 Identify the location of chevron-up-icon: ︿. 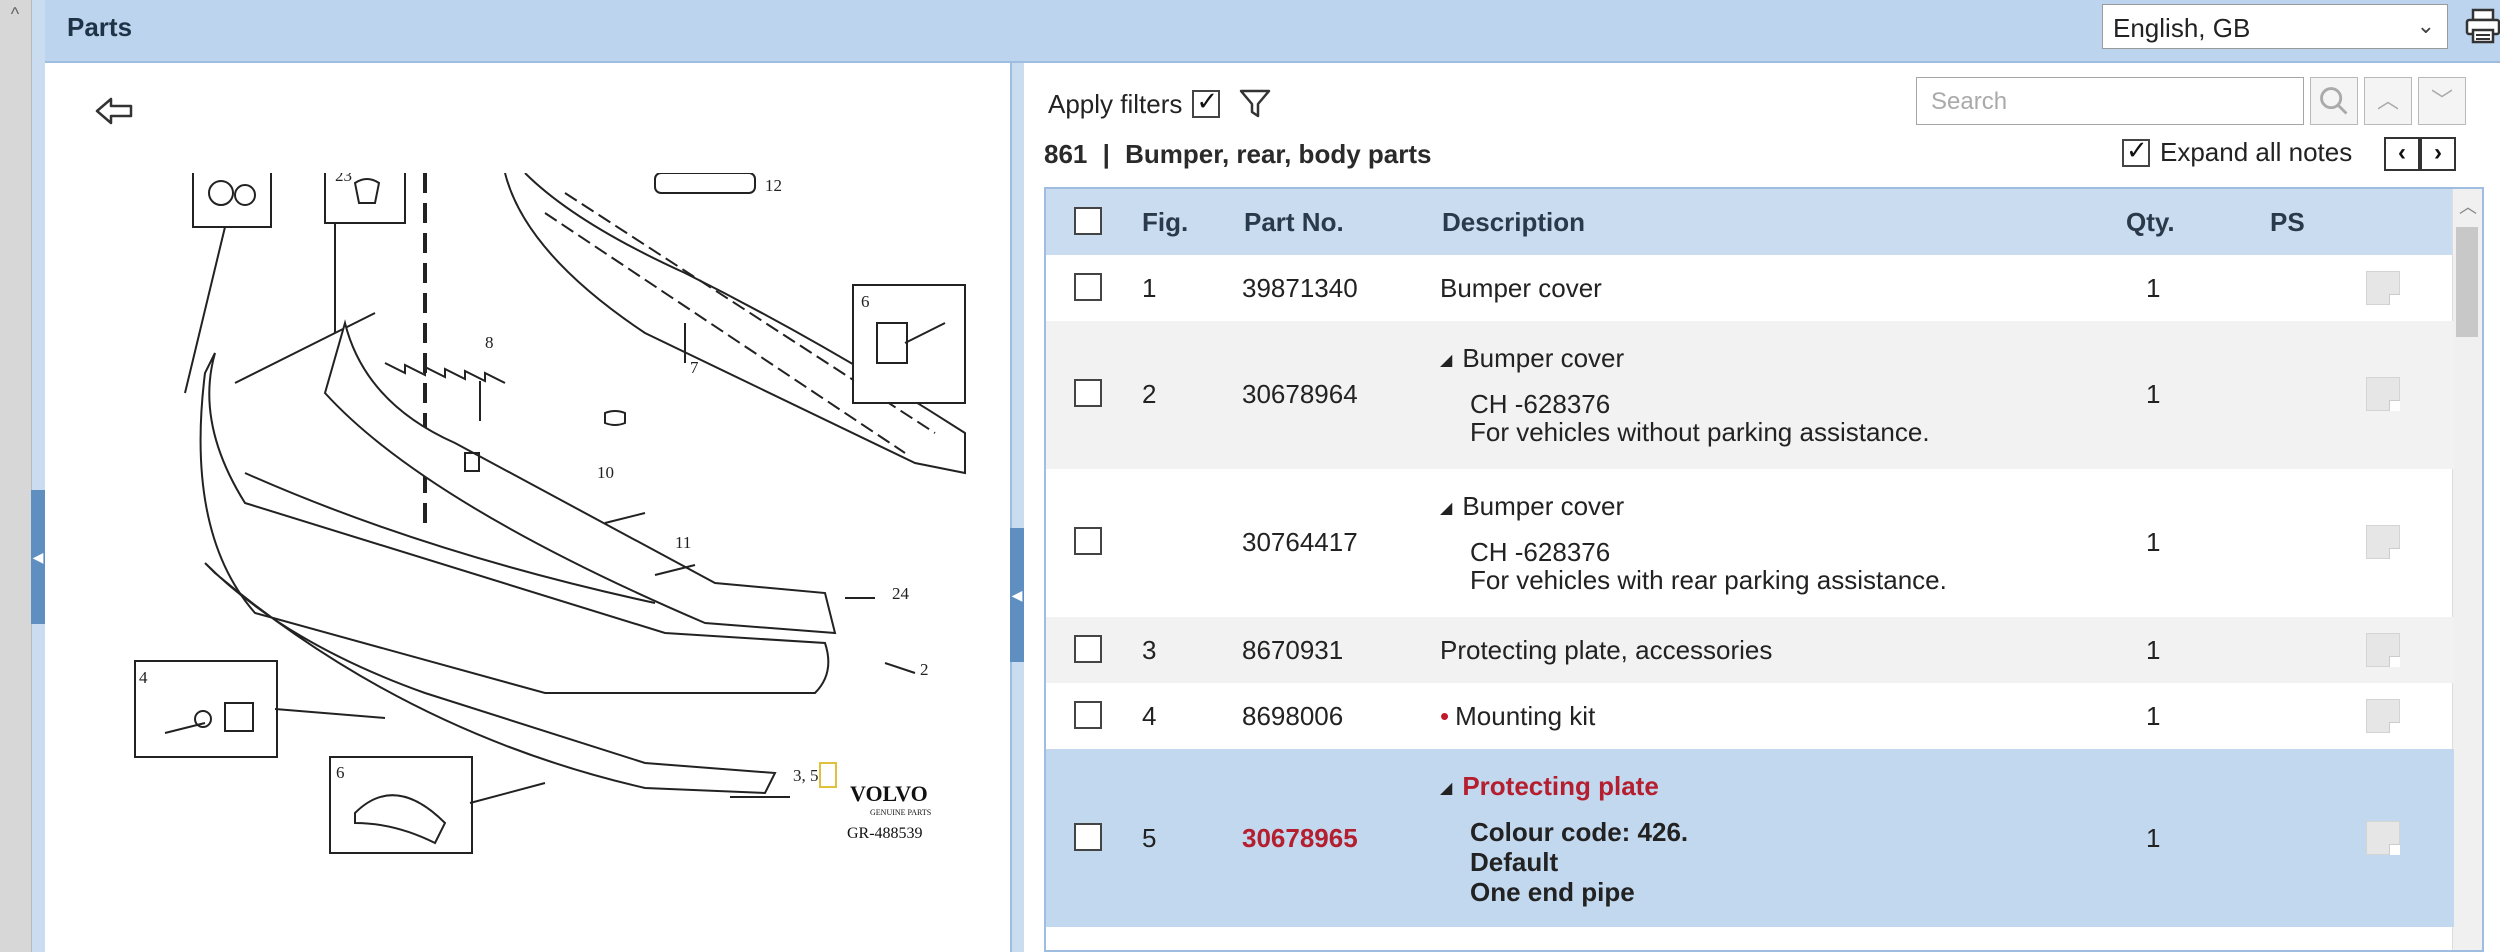
(2388, 101).